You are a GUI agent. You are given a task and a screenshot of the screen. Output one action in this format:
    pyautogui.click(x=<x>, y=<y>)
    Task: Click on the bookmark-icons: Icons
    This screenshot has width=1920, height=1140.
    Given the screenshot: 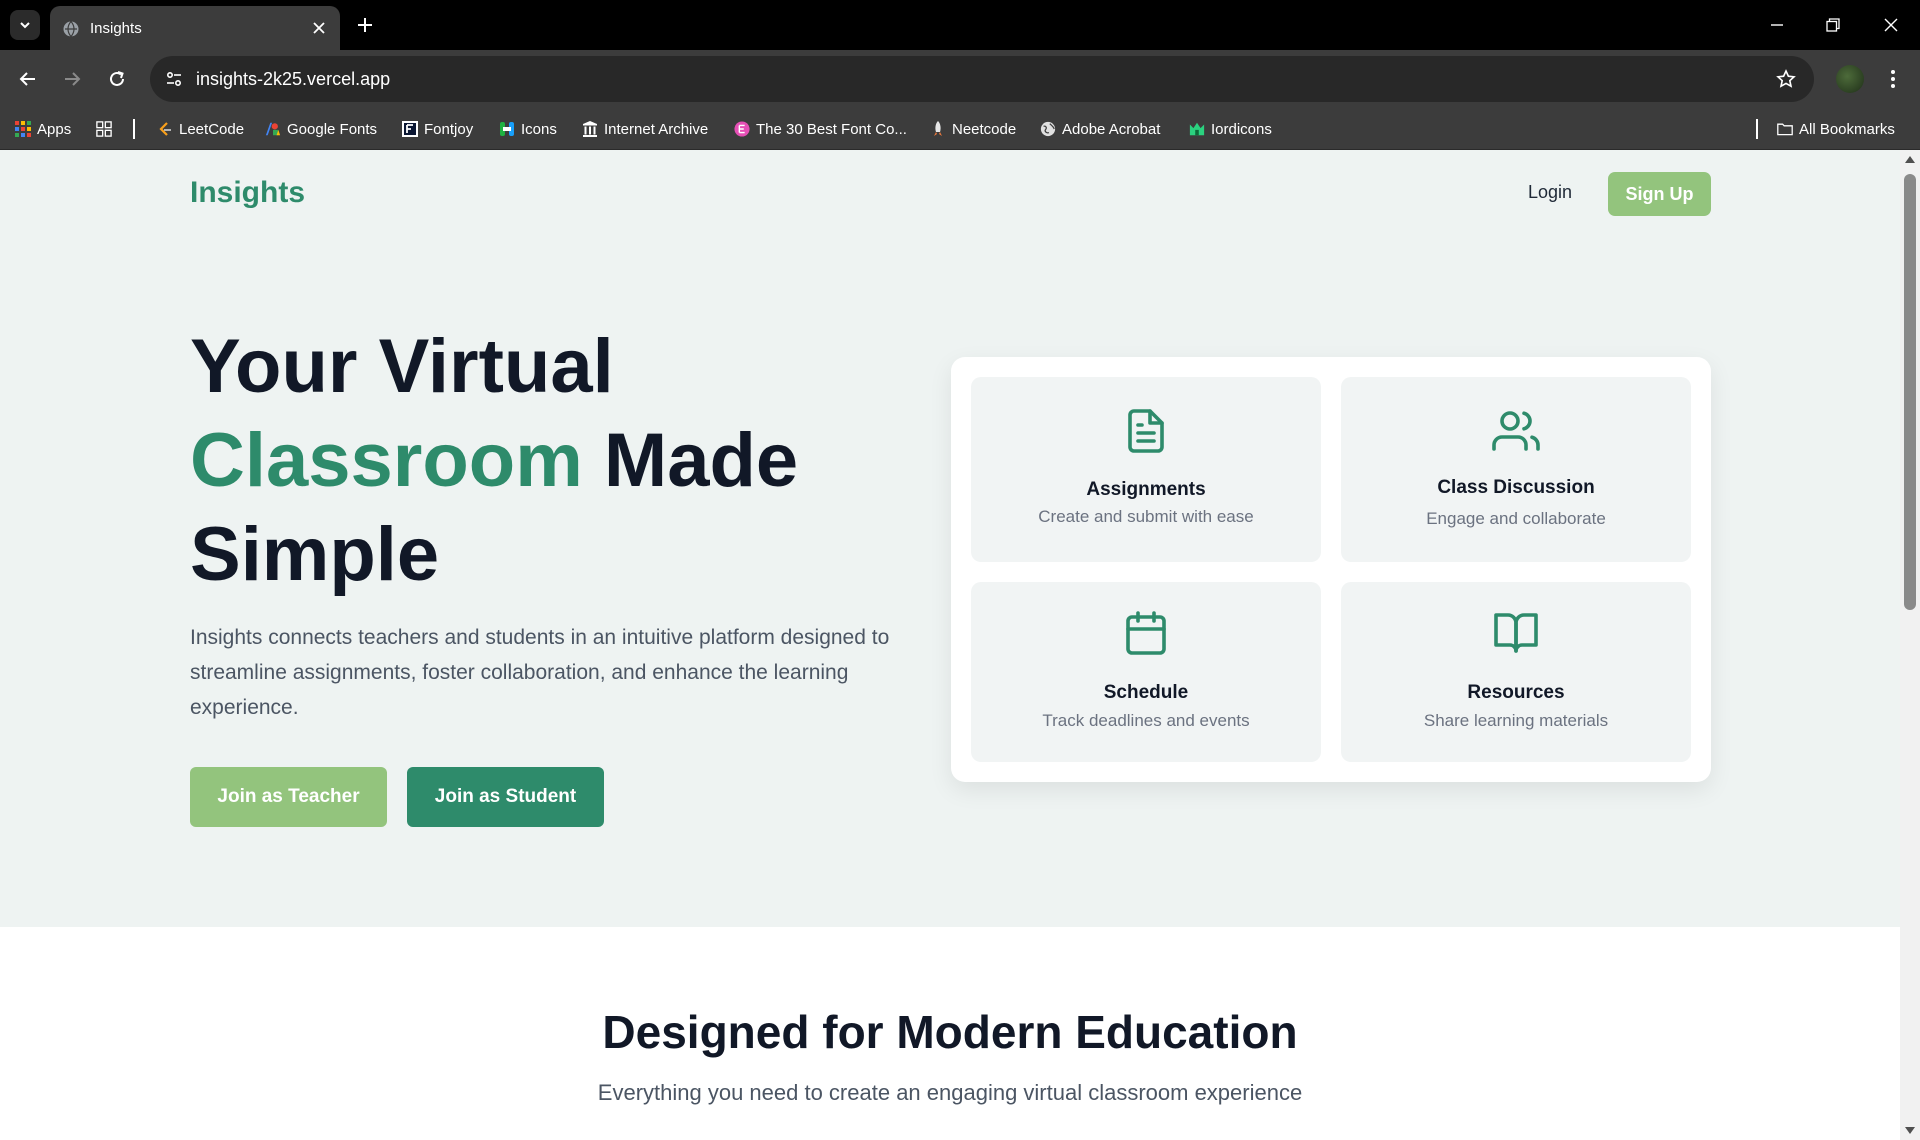 What is the action you would take?
    pyautogui.click(x=528, y=129)
    